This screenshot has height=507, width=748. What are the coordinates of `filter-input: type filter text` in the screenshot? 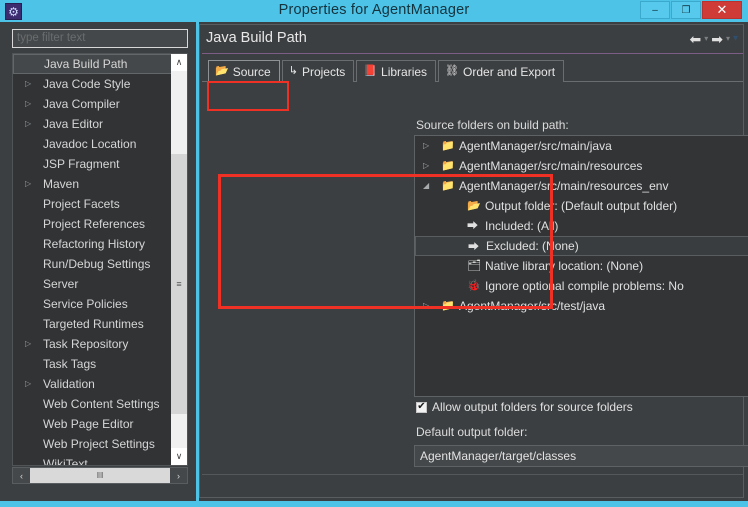 It's located at (100, 38).